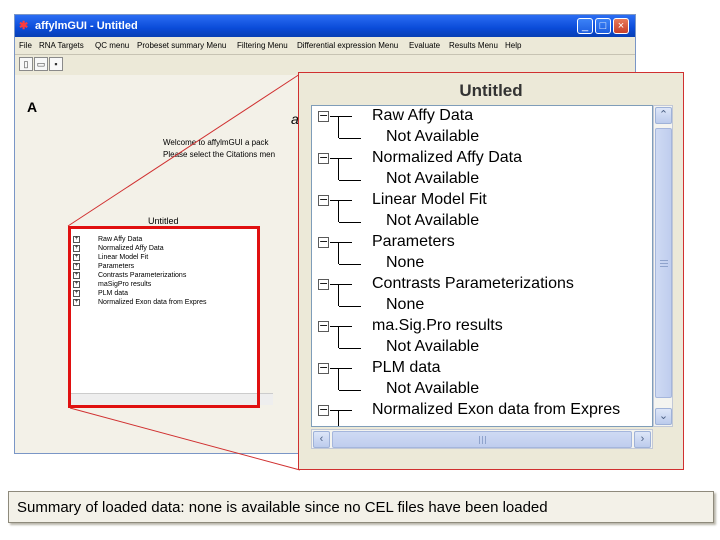  Describe the element at coordinates (25, 45) in the screenshot. I see `menu-file: File` at that location.